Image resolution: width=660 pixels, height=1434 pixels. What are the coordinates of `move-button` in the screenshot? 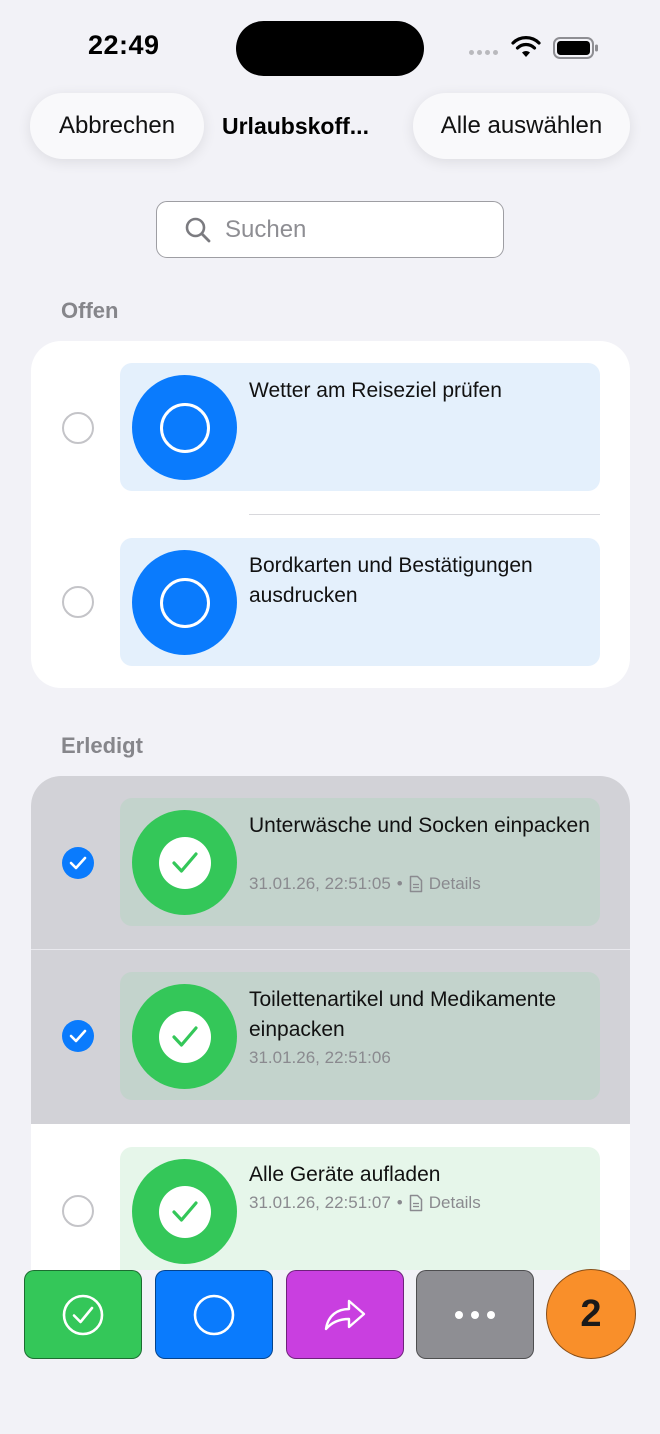 It's located at (345, 1314).